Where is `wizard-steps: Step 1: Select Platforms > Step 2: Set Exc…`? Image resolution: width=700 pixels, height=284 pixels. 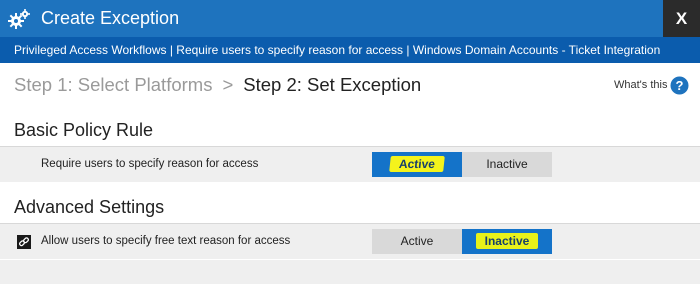 wizard-steps: Step 1: Select Platforms > Step 2: Set Exc… is located at coordinates (217, 85).